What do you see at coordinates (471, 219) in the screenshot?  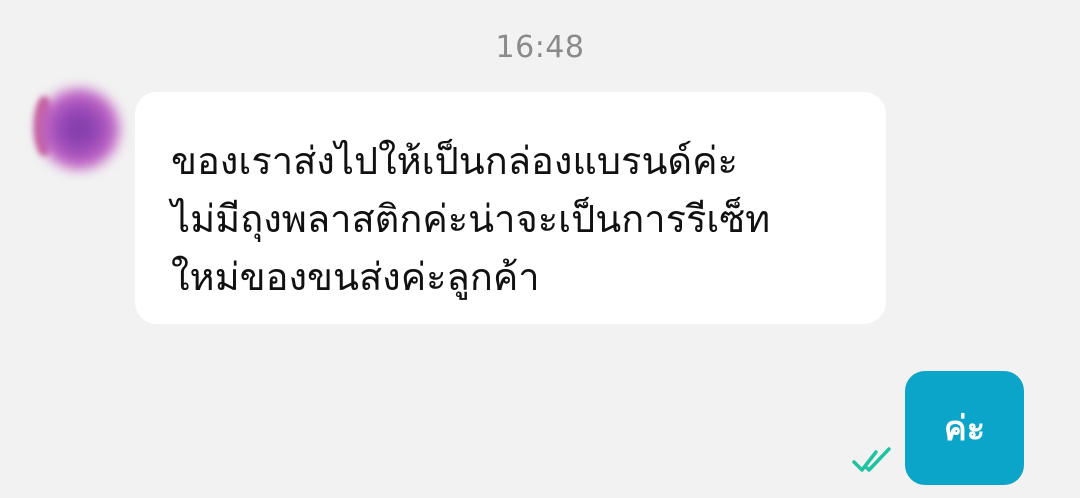 I see `incoming-message-line: ไม่มีถุงพลาสติกค่ะน่าจะเป็นการรีเซ็ท` at bounding box center [471, 219].